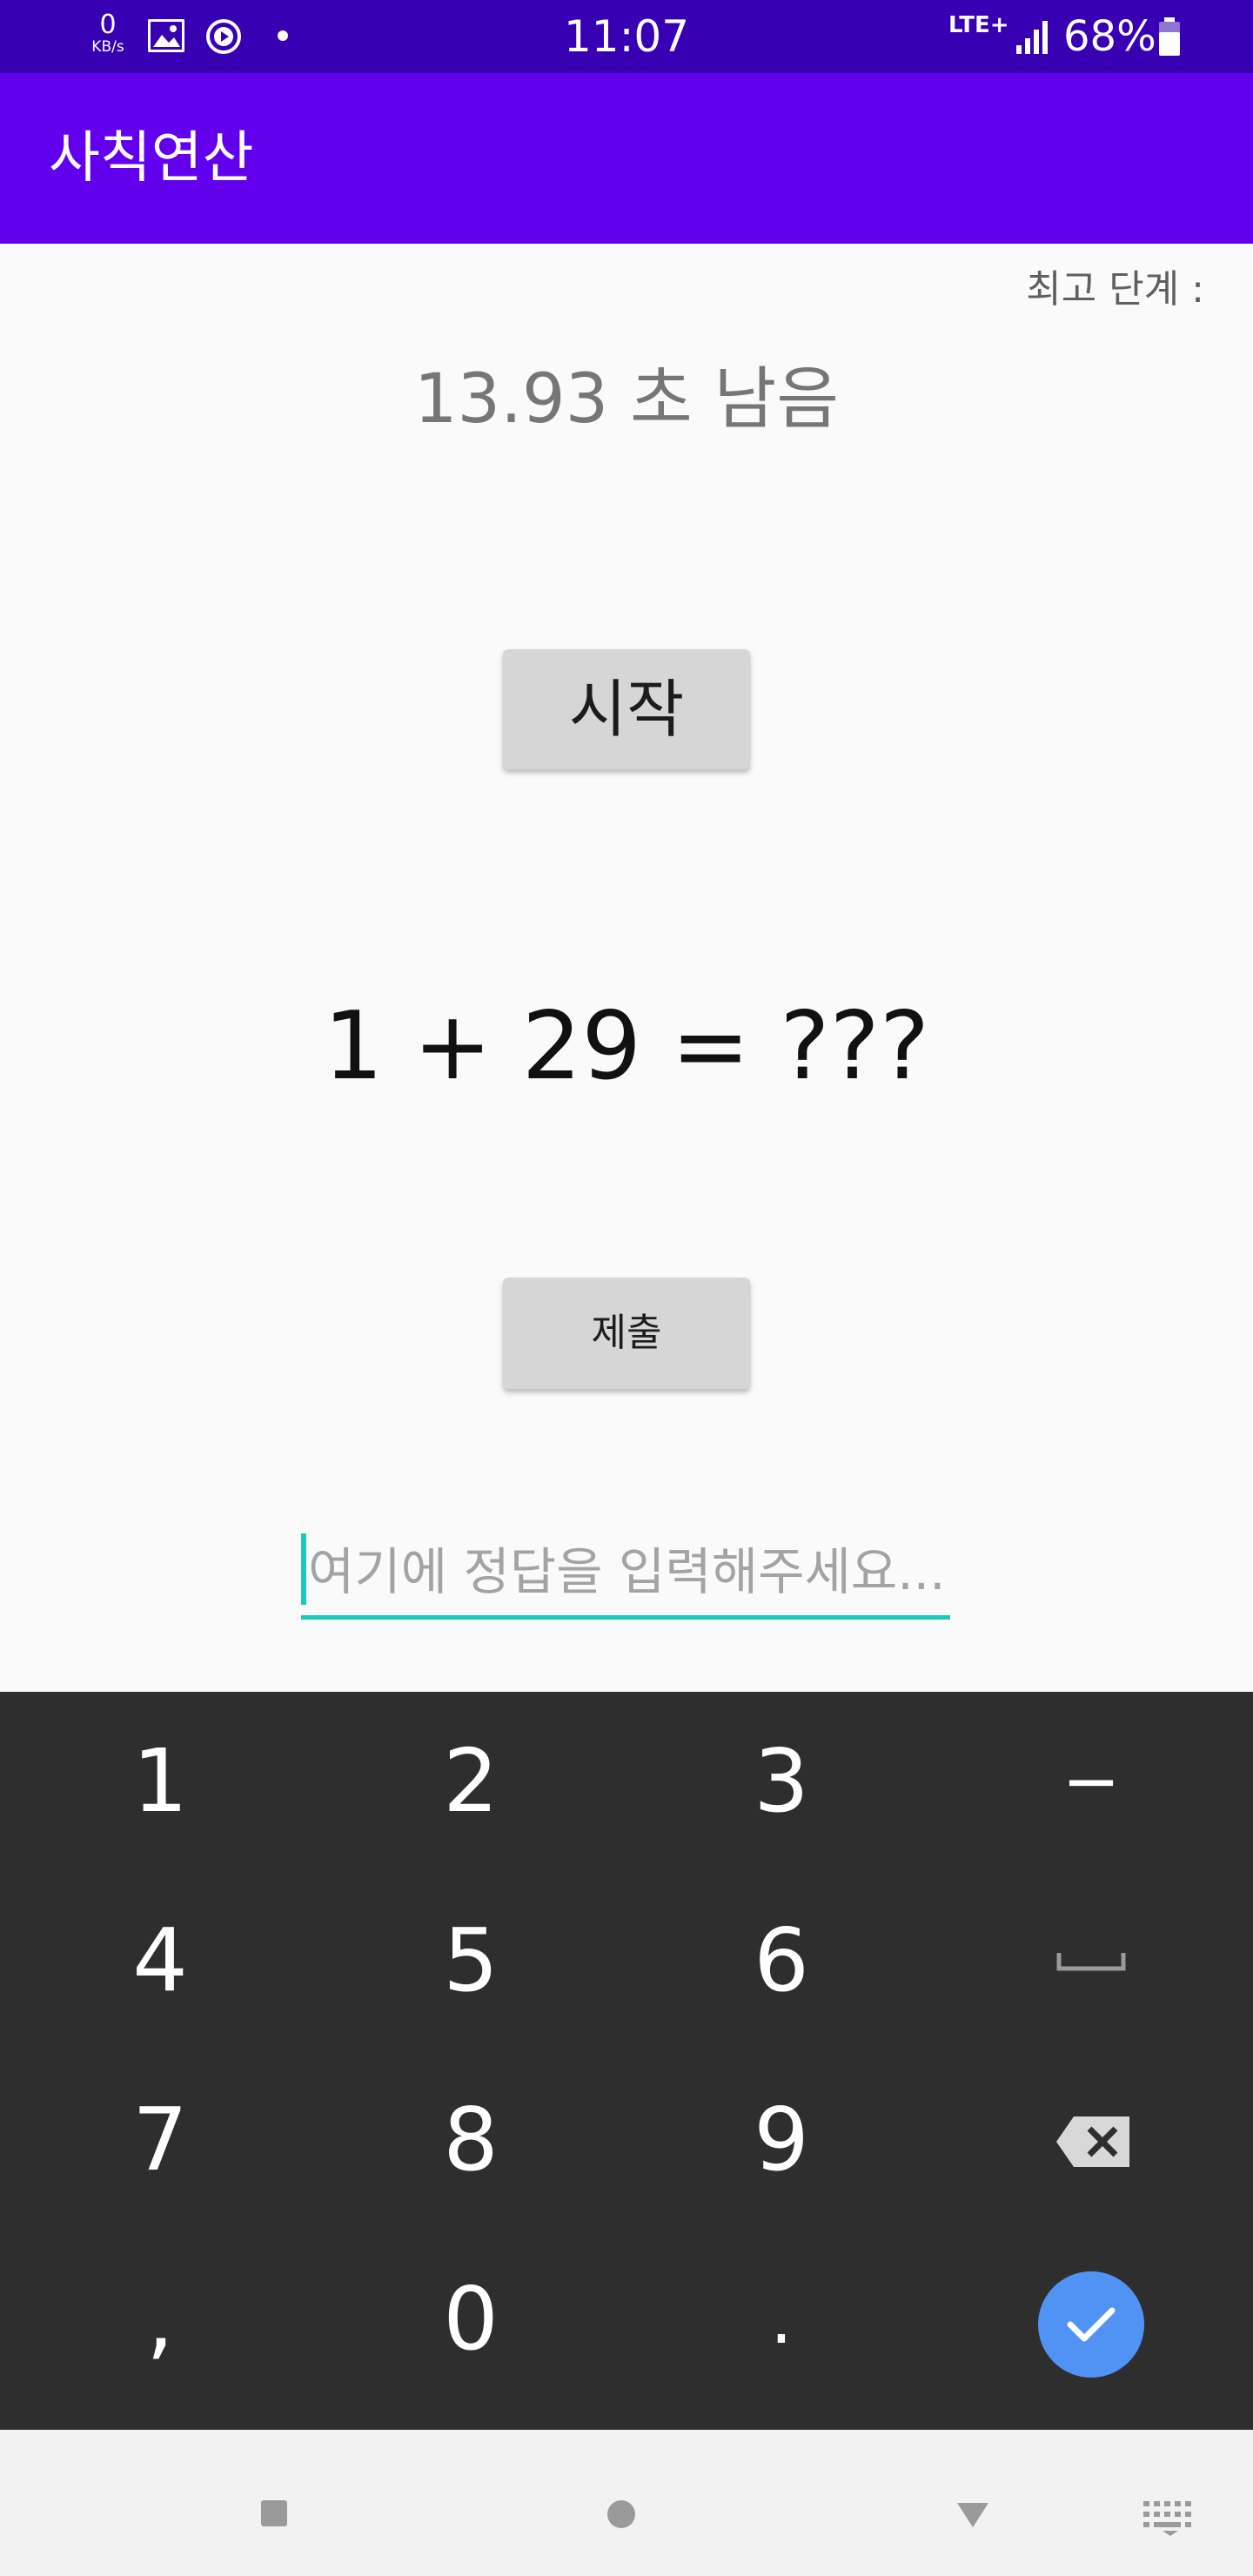 The height and width of the screenshot is (2576, 1253). Describe the element at coordinates (781, 2140) in the screenshot. I see `key-9: 9` at that location.